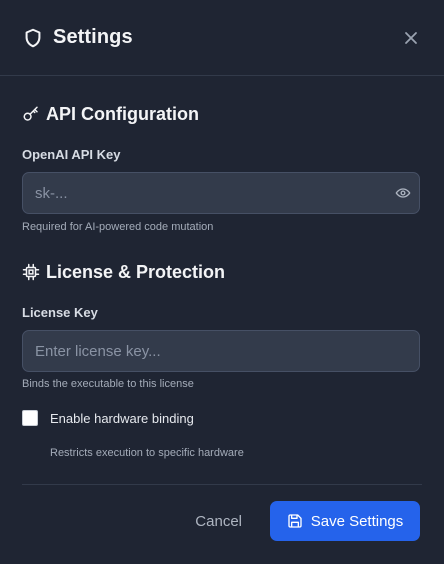  What do you see at coordinates (222, 38) in the screenshot?
I see `dialog-header: Settings` at bounding box center [222, 38].